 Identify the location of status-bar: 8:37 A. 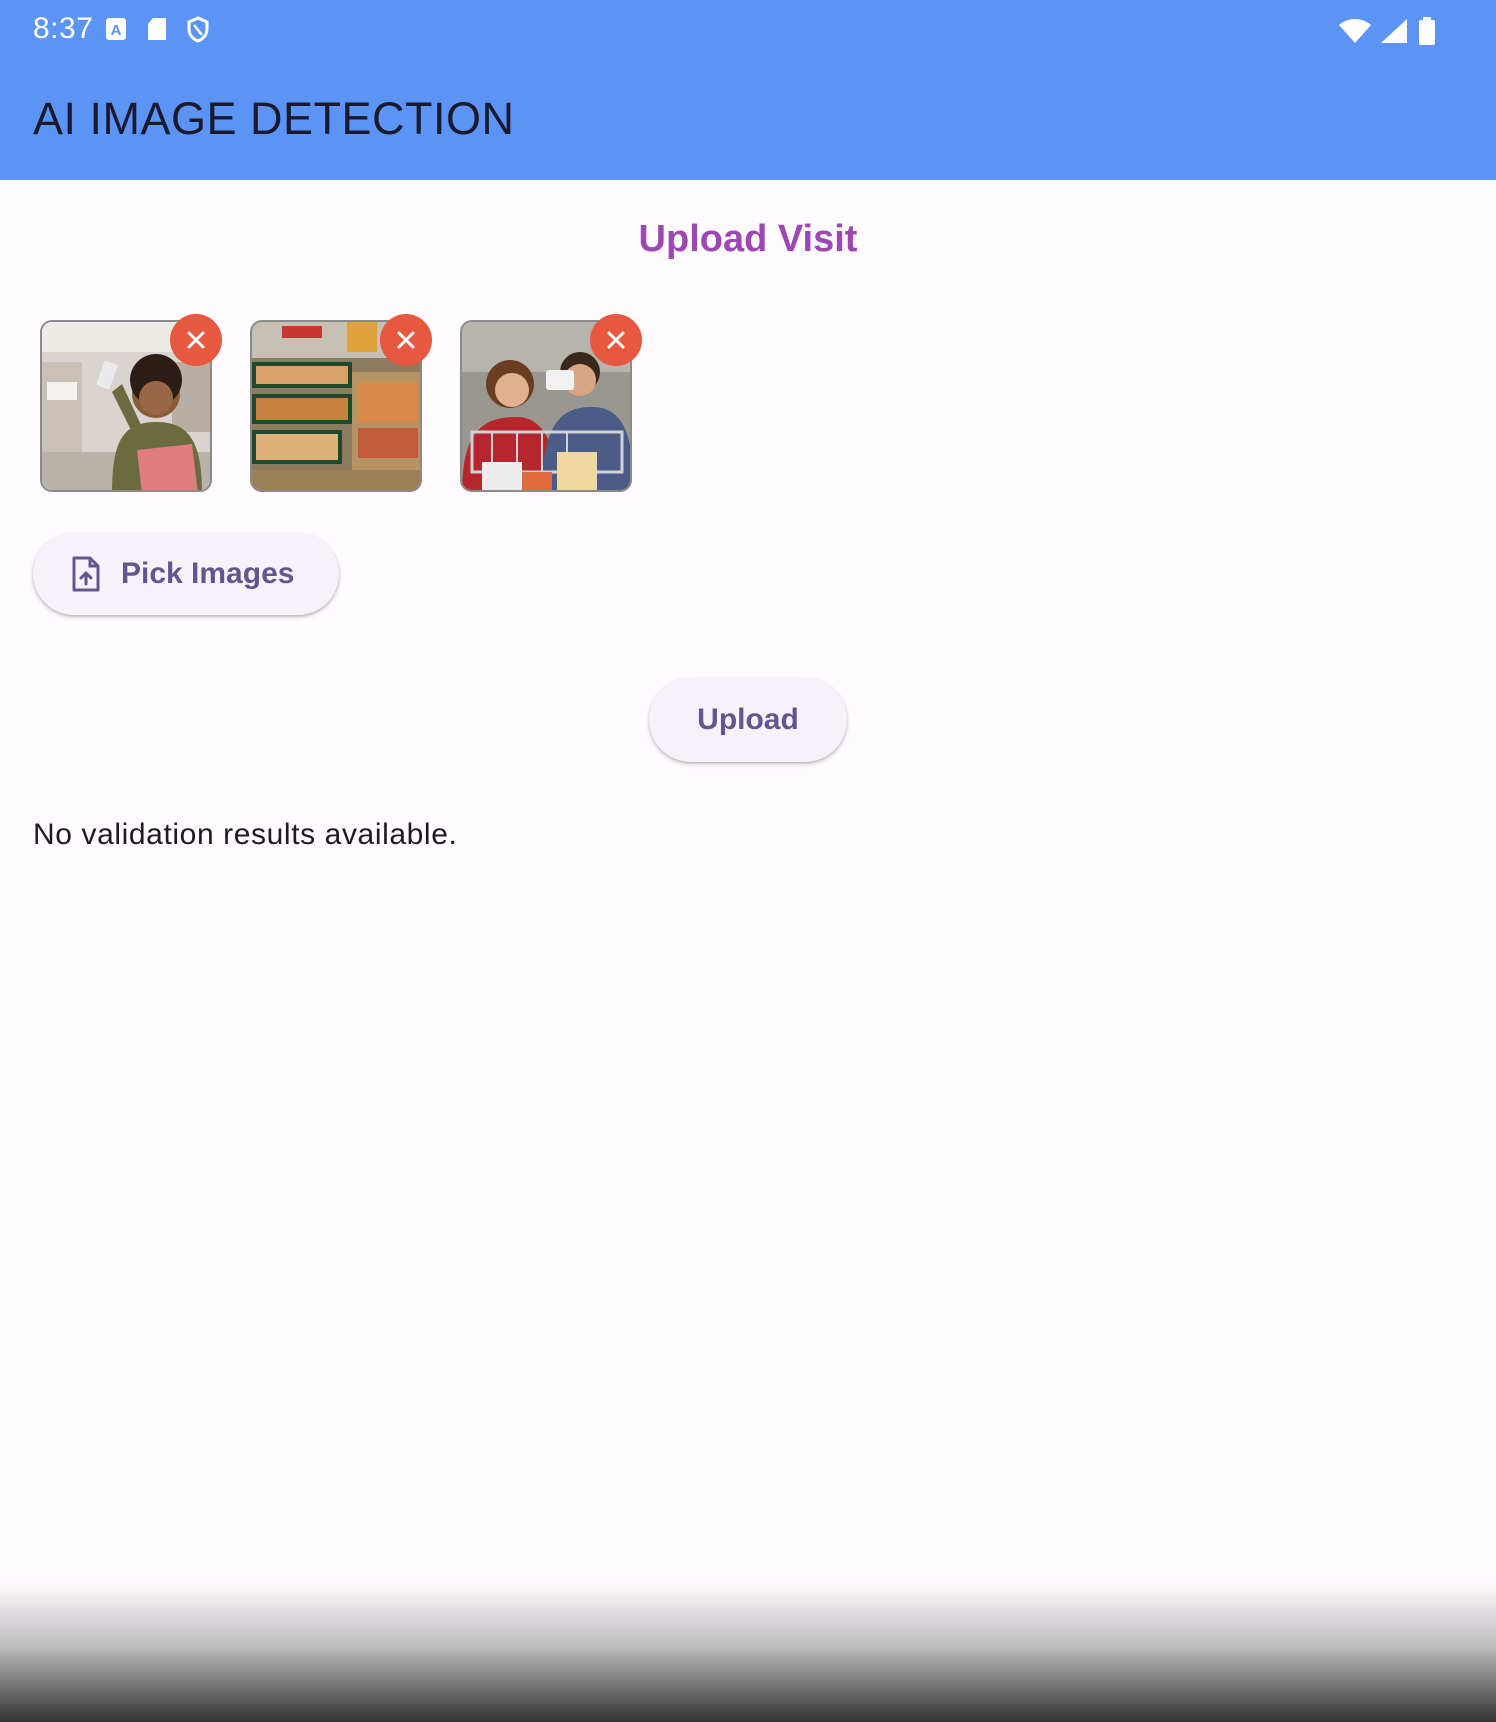
(748, 30).